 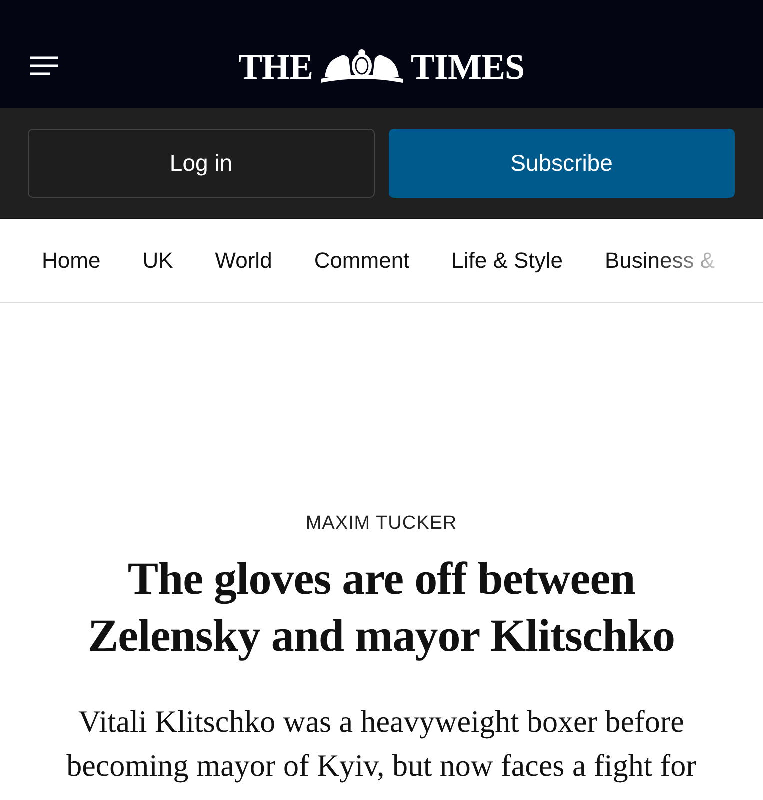 I want to click on nav-link: Comment, so click(x=362, y=261).